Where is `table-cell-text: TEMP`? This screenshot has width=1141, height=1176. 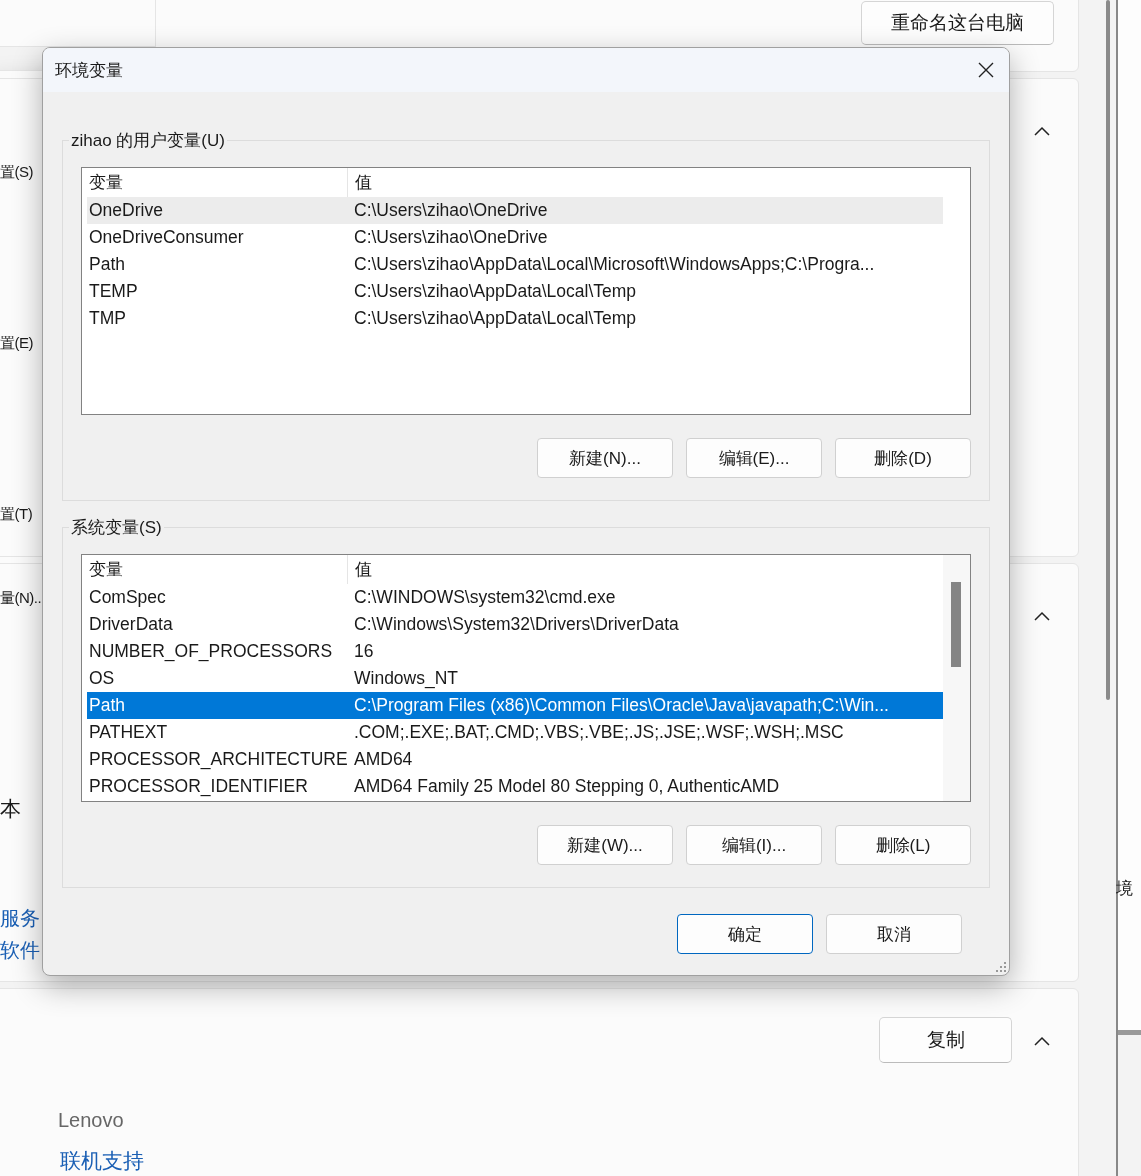
table-cell-text: TEMP is located at coordinates (113, 291).